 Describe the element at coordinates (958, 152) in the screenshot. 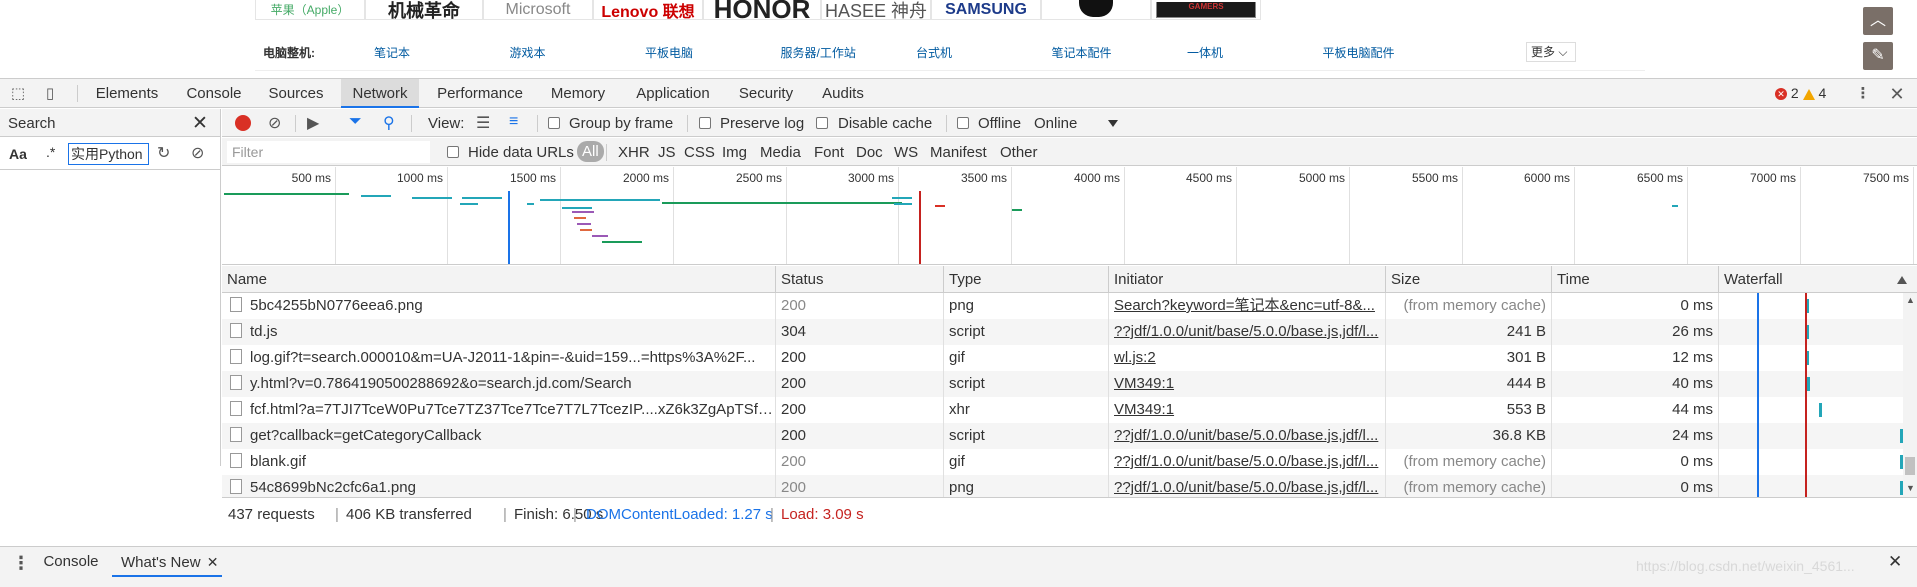

I see `filter-type-manifest: Manifest` at that location.